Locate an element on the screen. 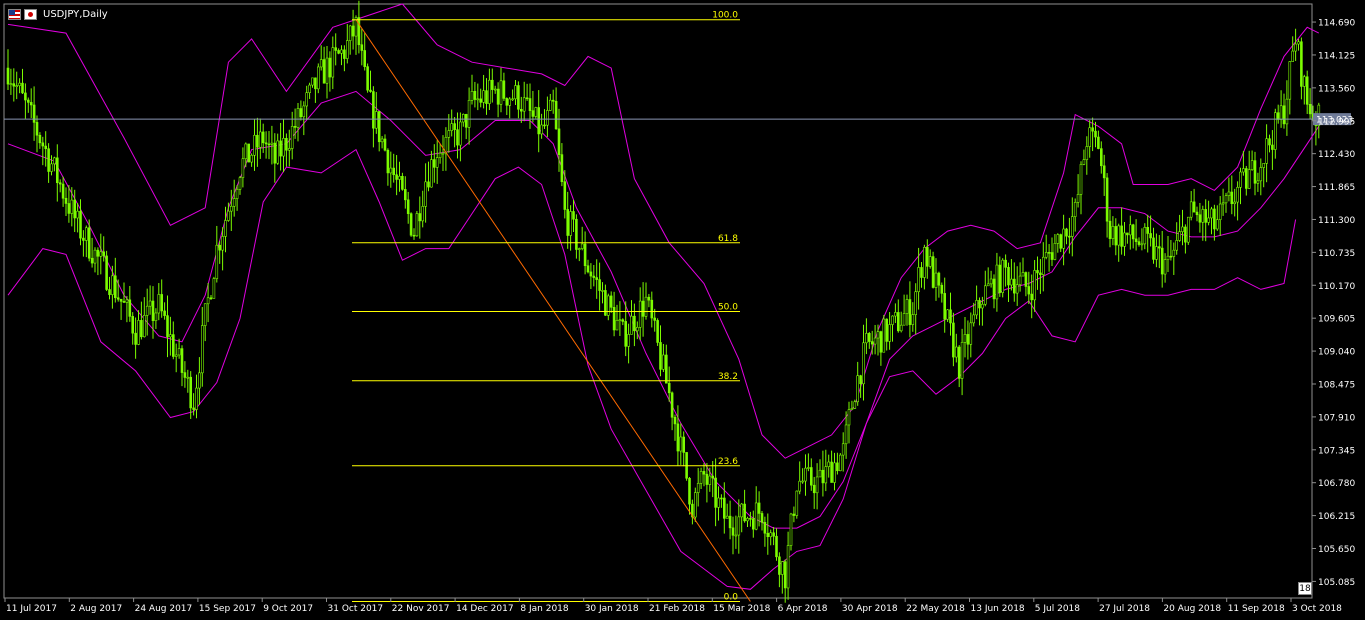  fibo-level-label: 23.6 is located at coordinates (728, 462).